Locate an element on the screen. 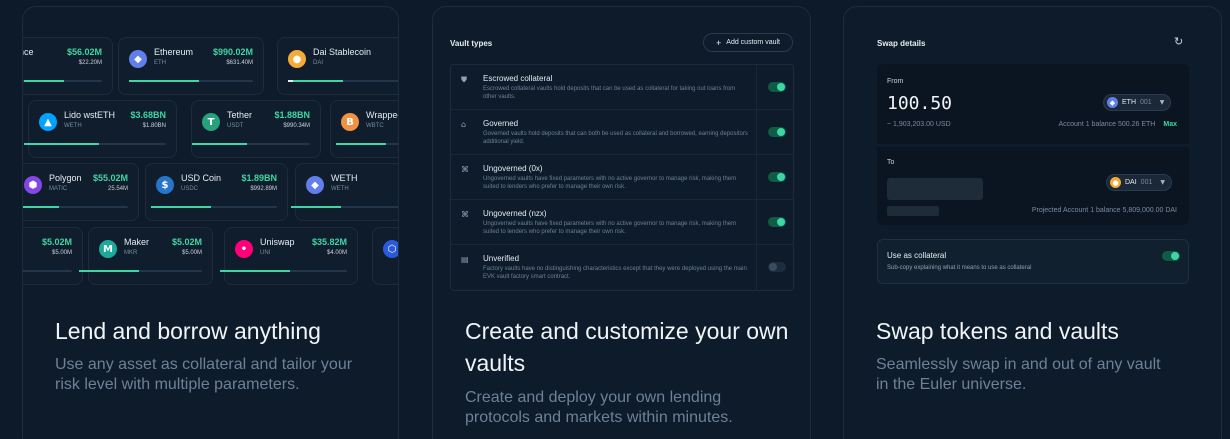 The width and height of the screenshot is (1230, 439). asset-tile: ◆WETHWETH$200$1 is located at coordinates (344, 192).